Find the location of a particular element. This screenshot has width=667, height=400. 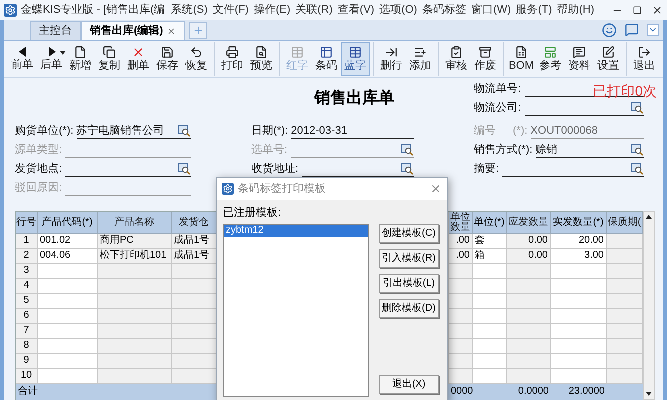

column-header: 单位(*) is located at coordinates (490, 223).